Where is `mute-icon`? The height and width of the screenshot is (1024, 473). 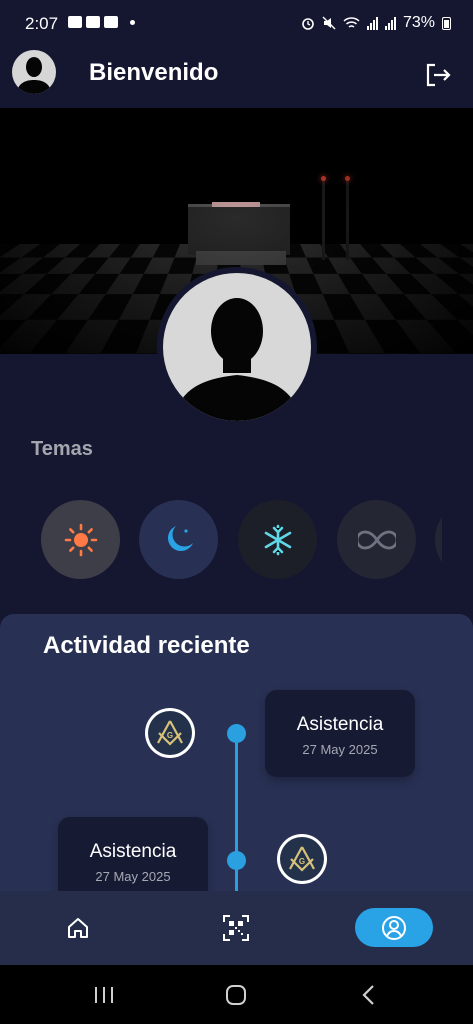 mute-icon is located at coordinates (329, 23).